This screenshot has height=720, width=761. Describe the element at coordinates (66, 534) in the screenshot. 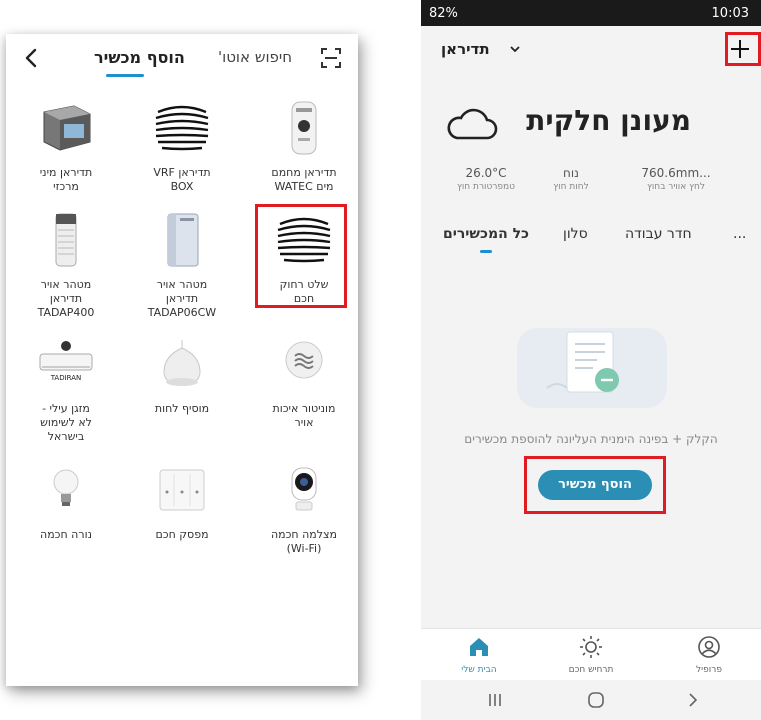

I see `device-label: נורה חכמה` at that location.